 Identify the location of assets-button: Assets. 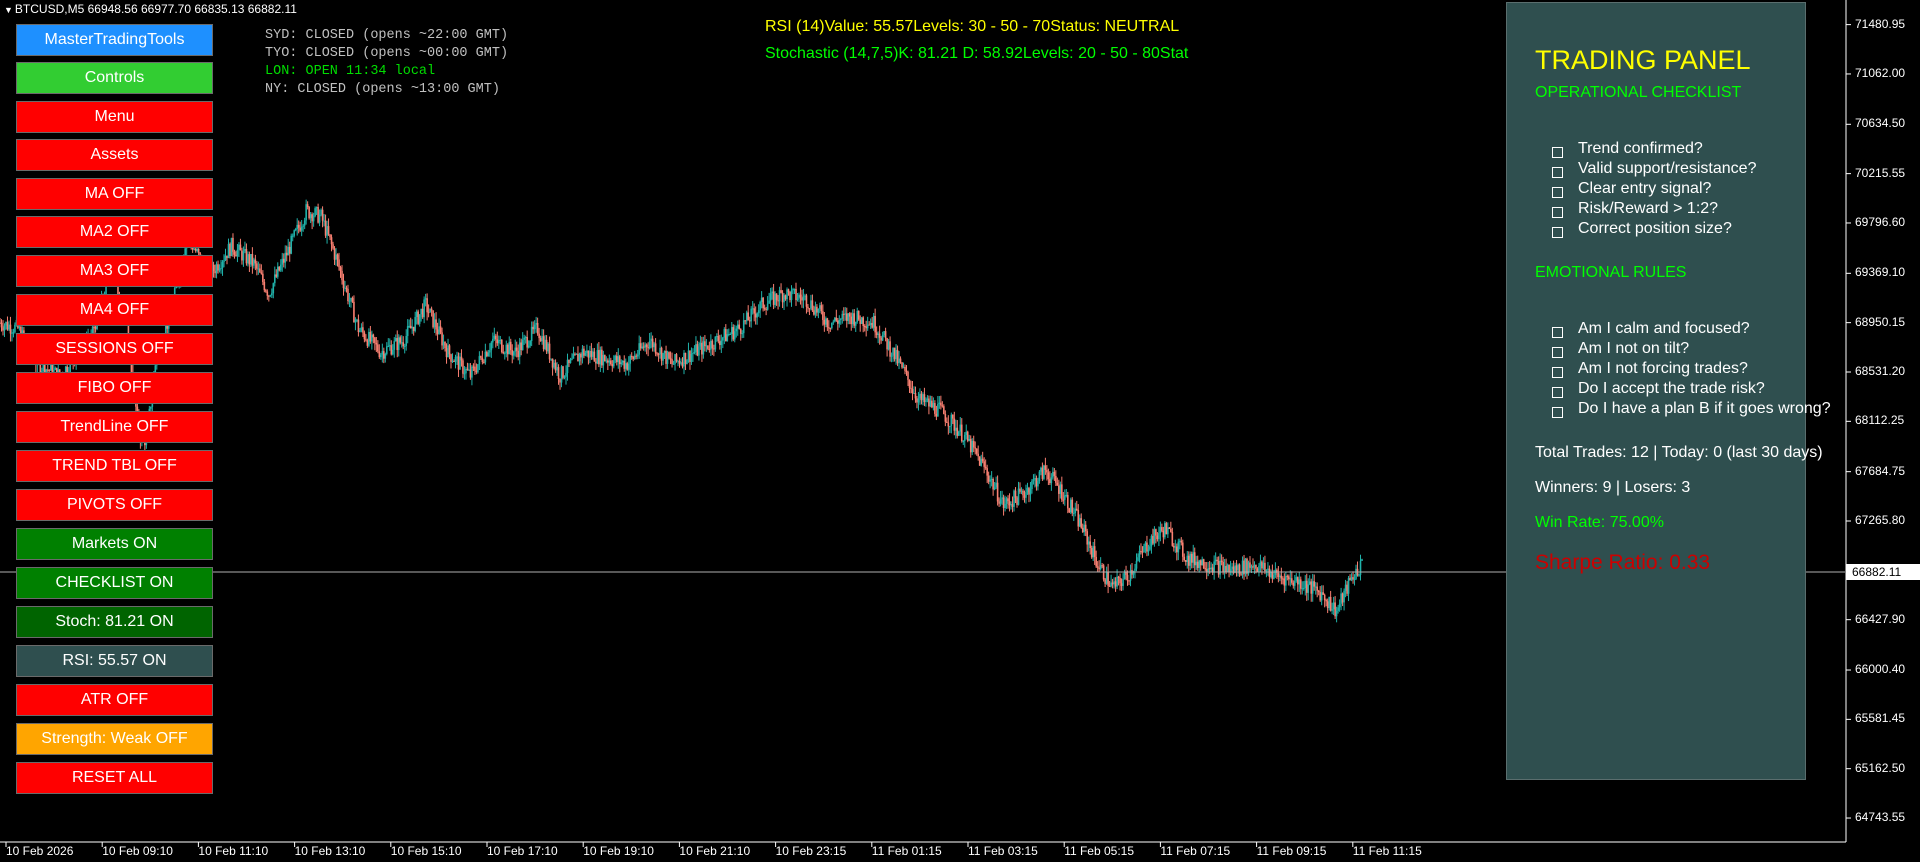
(114, 155).